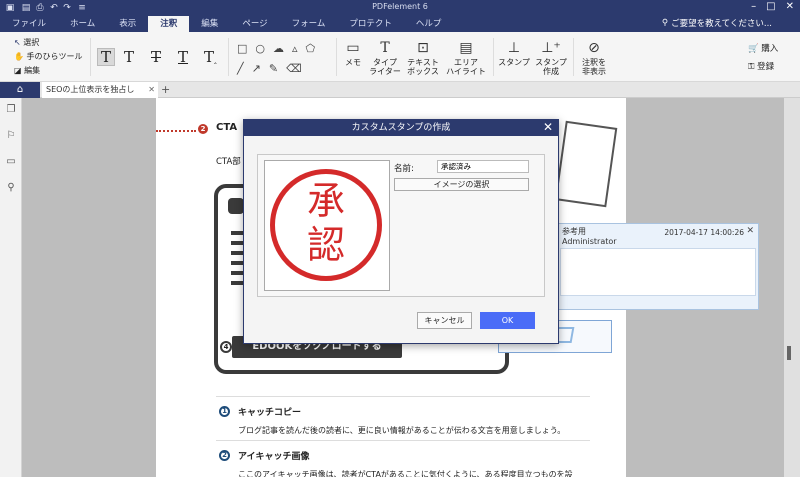  What do you see at coordinates (18, 70) in the screenshot?
I see `edit-icon: ◪` at bounding box center [18, 70].